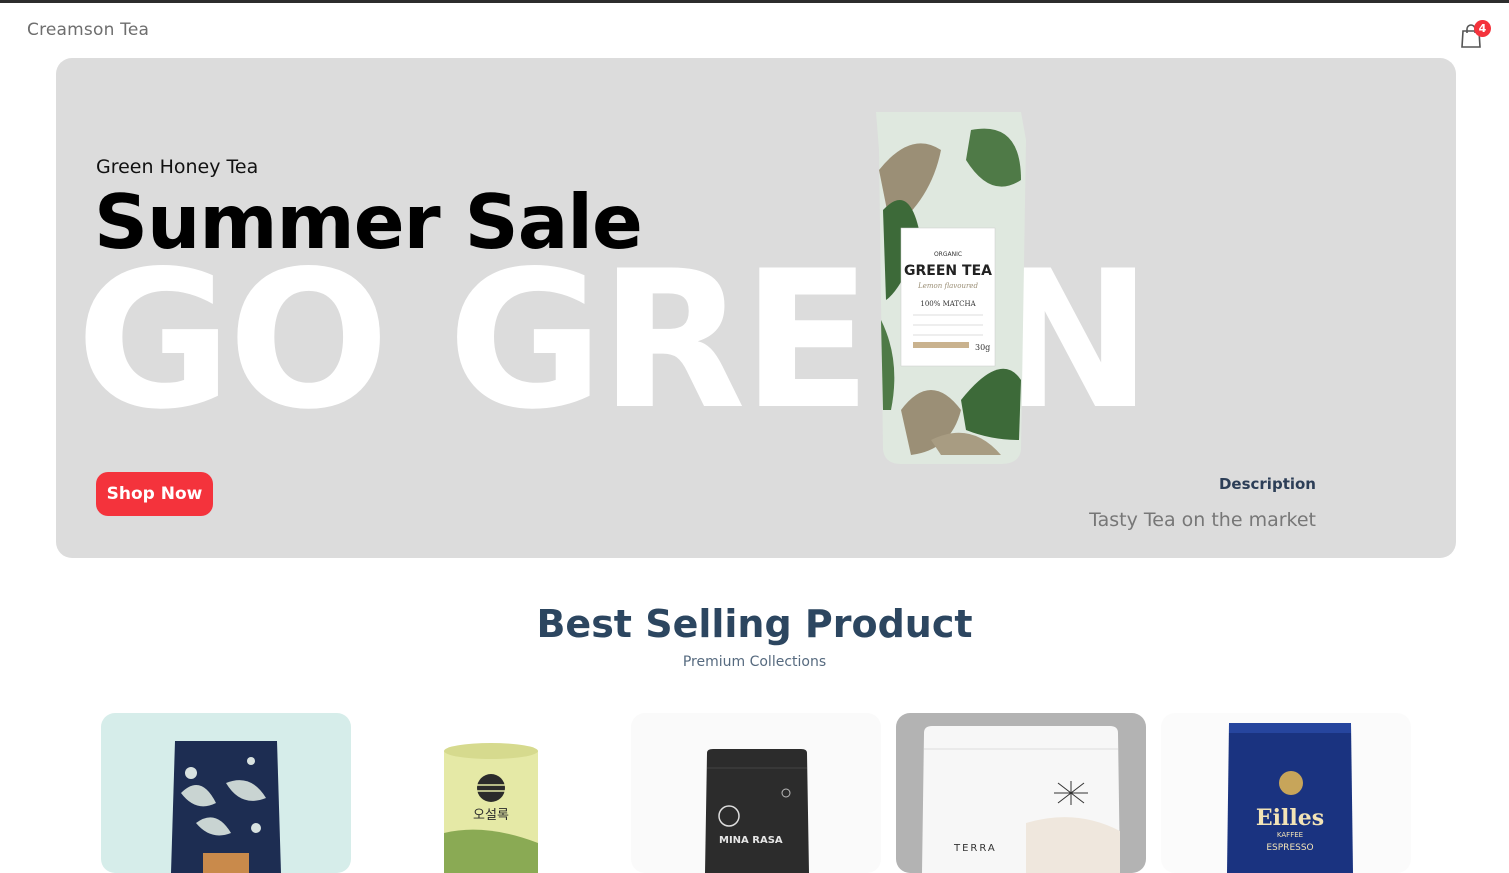 The width and height of the screenshot is (1509, 873). I want to click on product-card-3: MINA RASA, so click(756, 793).